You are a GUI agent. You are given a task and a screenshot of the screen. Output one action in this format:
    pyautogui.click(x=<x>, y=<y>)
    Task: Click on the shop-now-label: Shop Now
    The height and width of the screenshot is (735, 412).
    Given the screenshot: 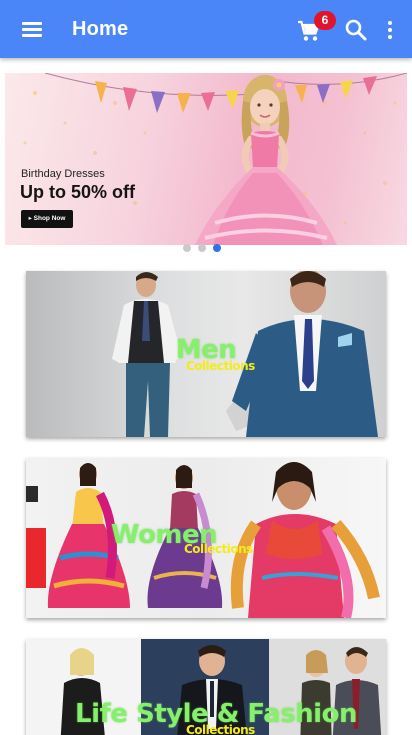 What is the action you would take?
    pyautogui.click(x=49, y=218)
    